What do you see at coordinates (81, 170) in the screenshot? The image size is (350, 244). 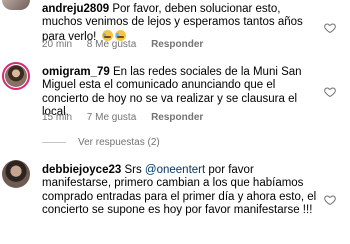 I see `comment-username: debbiejoyce23` at bounding box center [81, 170].